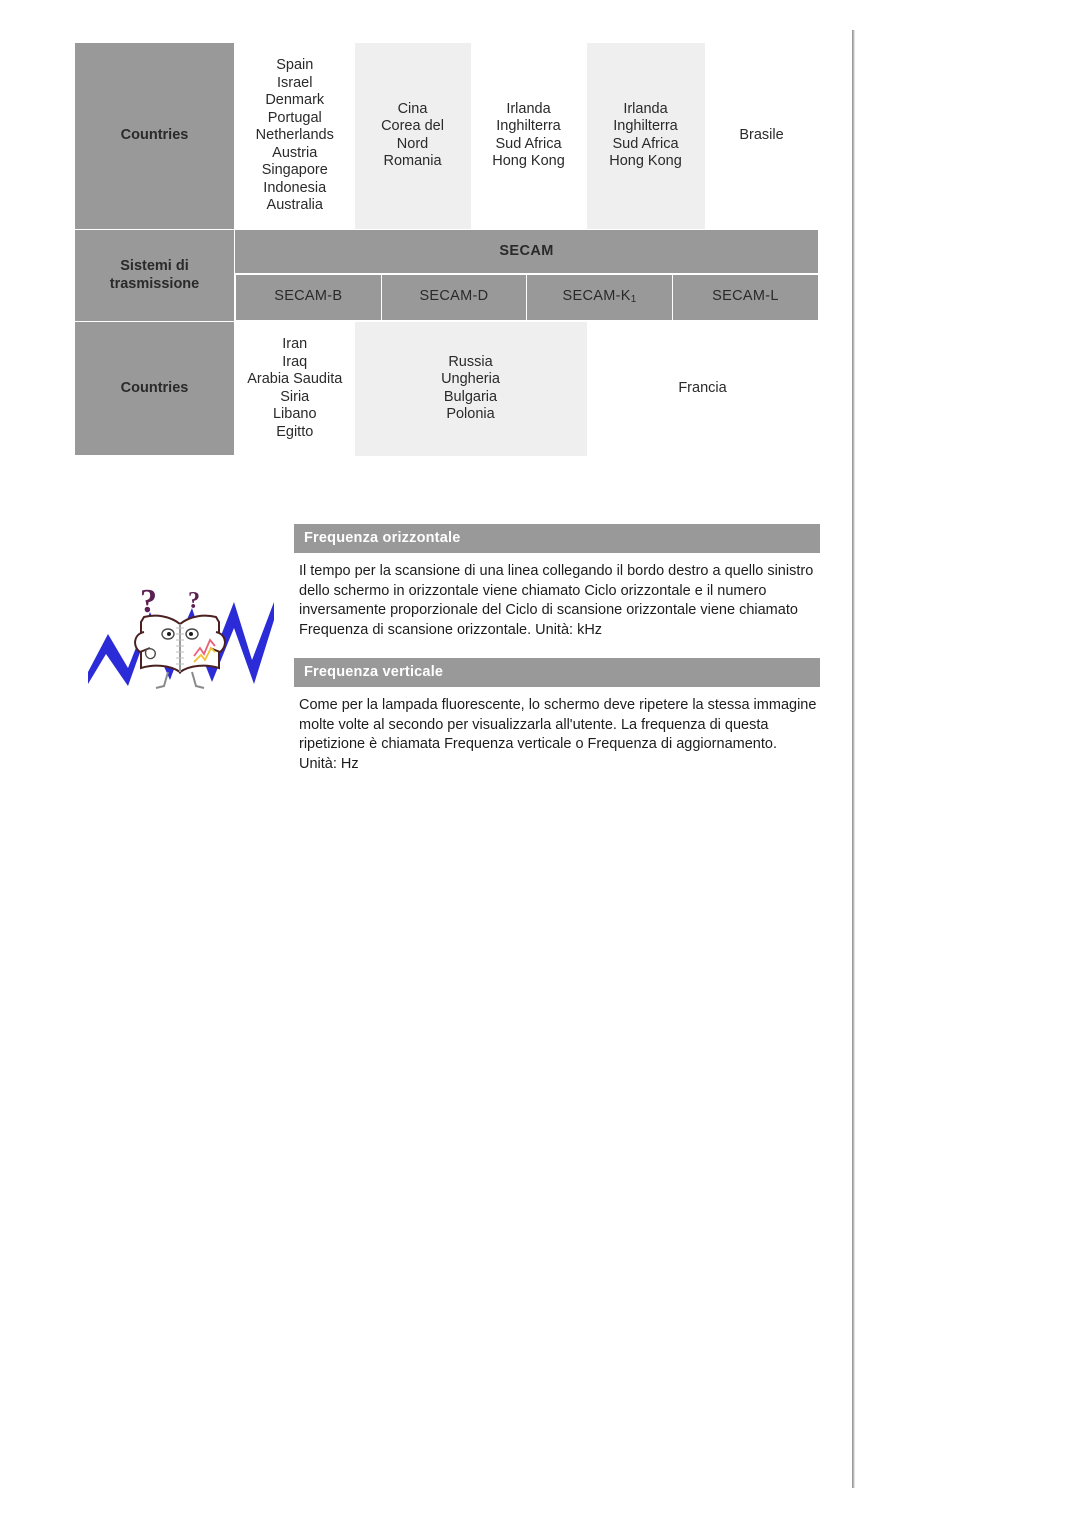 Image resolution: width=1080 pixels, height=1528 pixels. I want to click on system-cell-secam-b: SECAM-B, so click(308, 297).